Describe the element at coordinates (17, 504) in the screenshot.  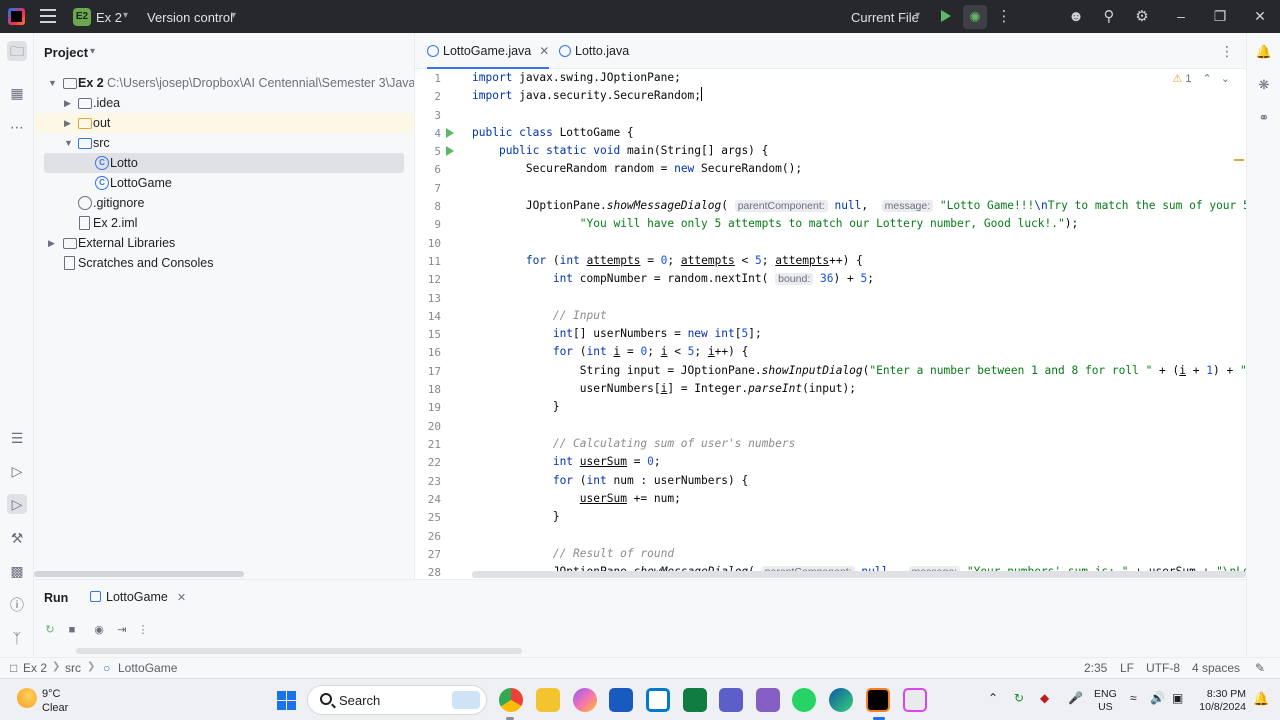
I see `run-tool-icon: ▷` at that location.